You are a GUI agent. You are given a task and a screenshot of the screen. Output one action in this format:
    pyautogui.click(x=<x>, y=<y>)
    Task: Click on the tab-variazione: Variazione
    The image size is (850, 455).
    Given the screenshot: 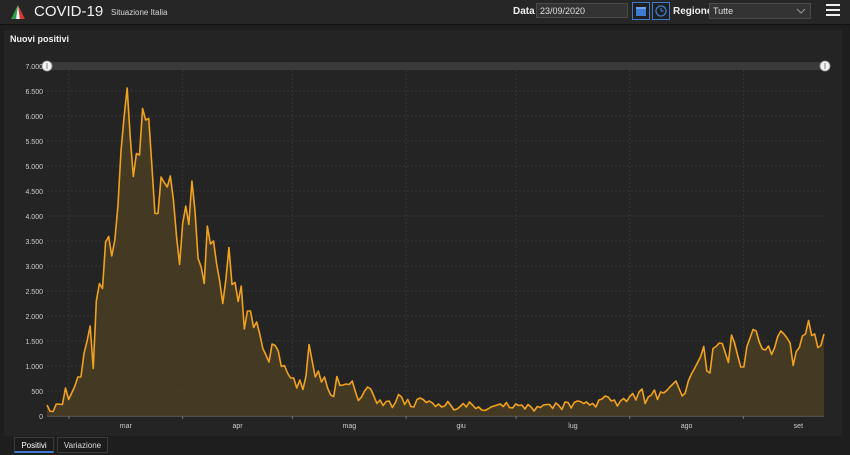 What is the action you would take?
    pyautogui.click(x=82, y=445)
    